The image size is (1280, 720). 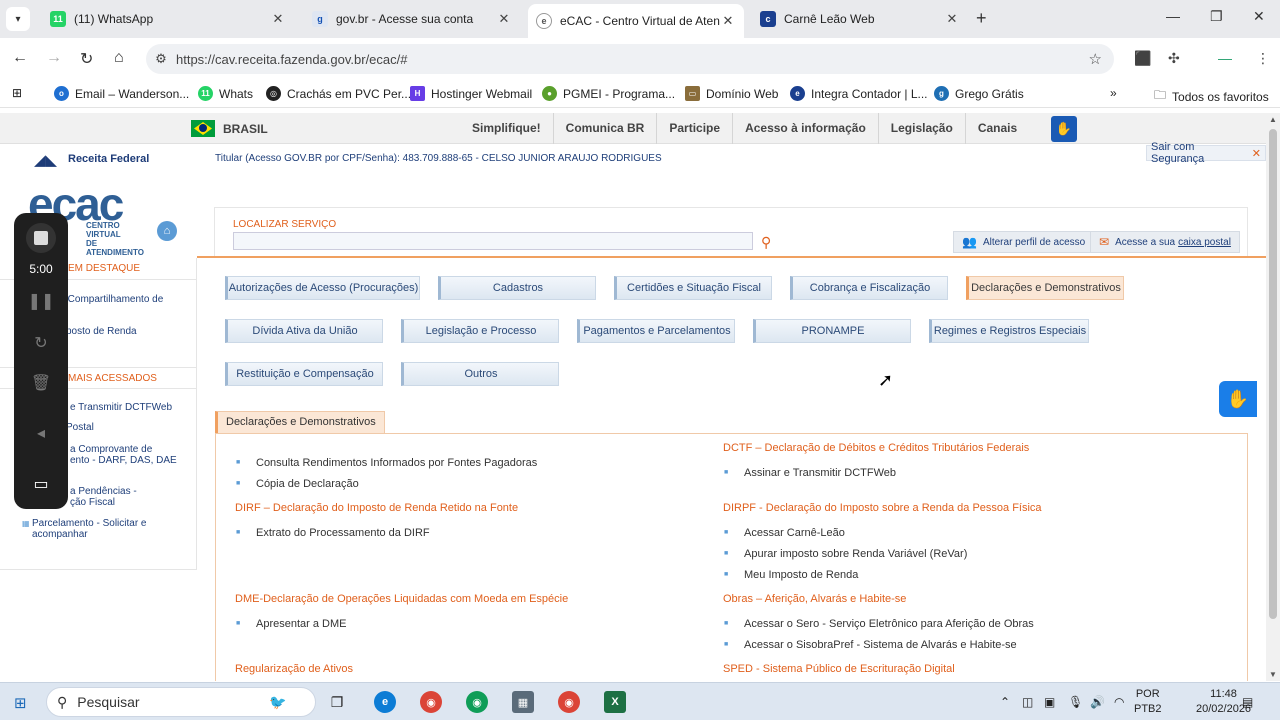 I want to click on chrome-profile-icon: ◉, so click(x=477, y=702).